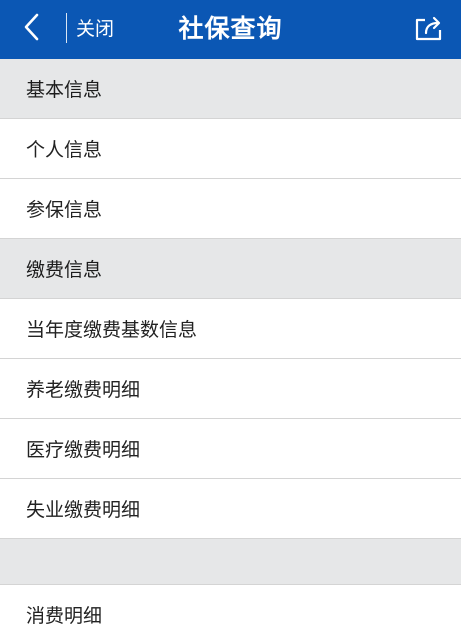 The height and width of the screenshot is (640, 461). Describe the element at coordinates (230, 209) in the screenshot. I see `list-item-insured-info: 参保信息` at that location.